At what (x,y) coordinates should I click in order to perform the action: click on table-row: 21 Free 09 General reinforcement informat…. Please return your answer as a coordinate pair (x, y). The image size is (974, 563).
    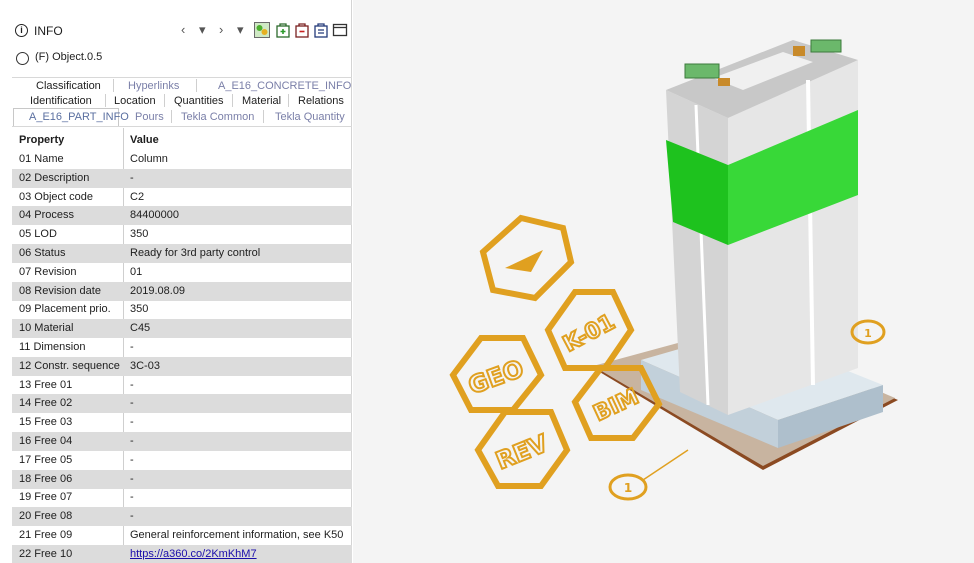
    Looking at the image, I should click on (182, 535).